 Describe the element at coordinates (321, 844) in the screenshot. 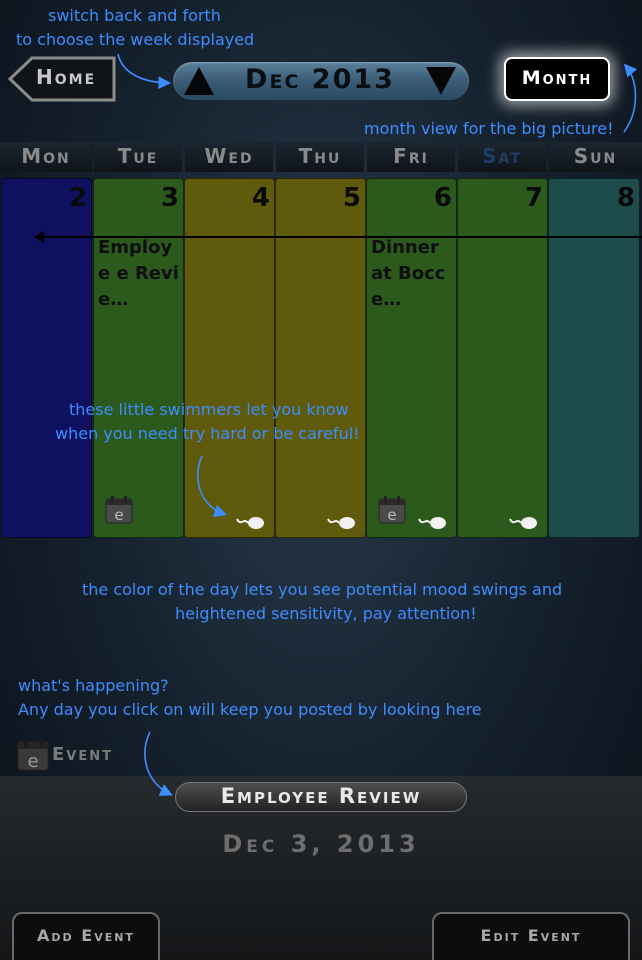

I see `event-date: Dec 3, 2013` at that location.